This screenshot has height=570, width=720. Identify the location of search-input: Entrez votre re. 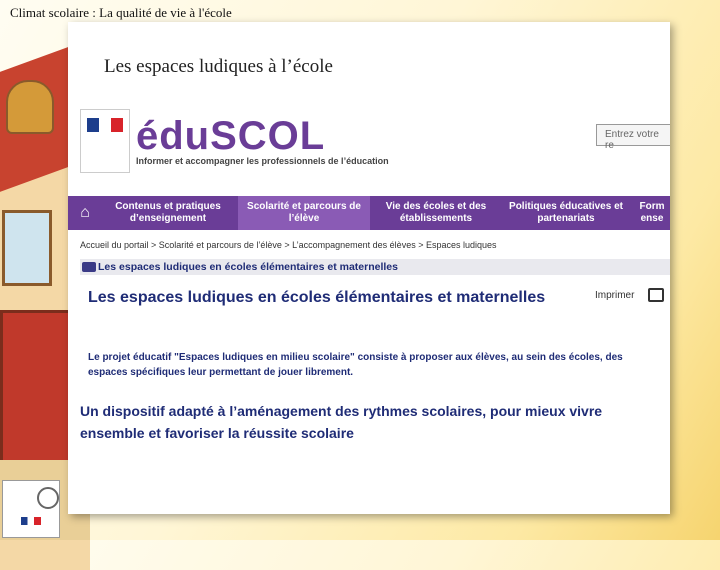
(633, 137).